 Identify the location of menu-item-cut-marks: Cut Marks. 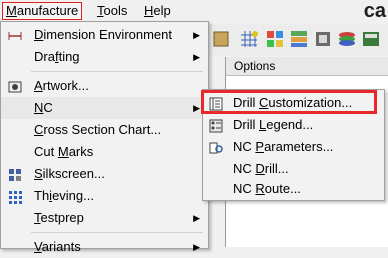
(104, 152).